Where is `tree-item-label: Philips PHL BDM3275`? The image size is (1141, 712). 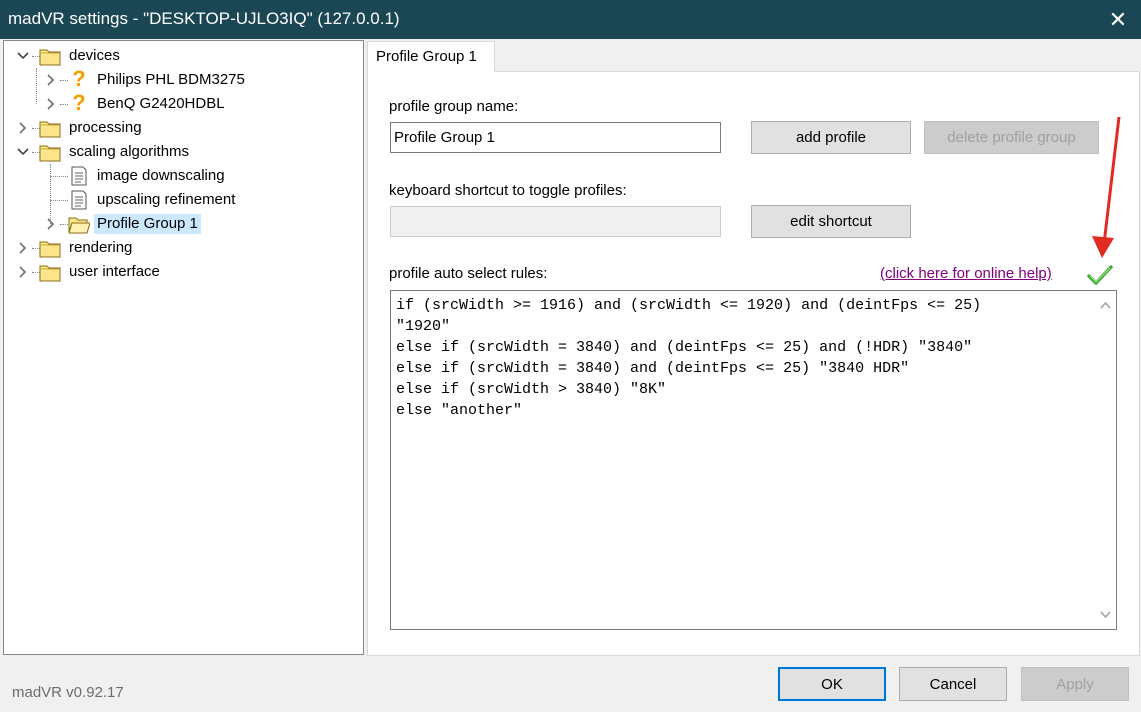 tree-item-label: Philips PHL BDM3275 is located at coordinates (171, 79).